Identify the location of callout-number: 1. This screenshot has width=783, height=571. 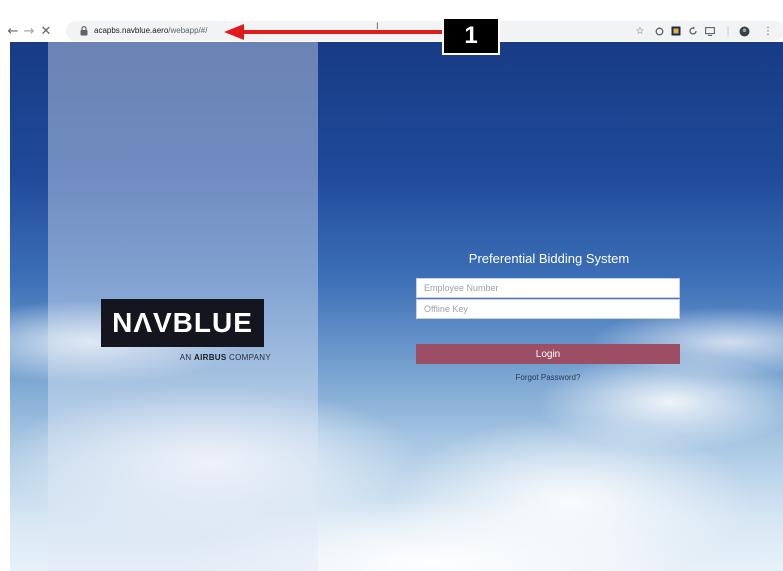
(471, 35).